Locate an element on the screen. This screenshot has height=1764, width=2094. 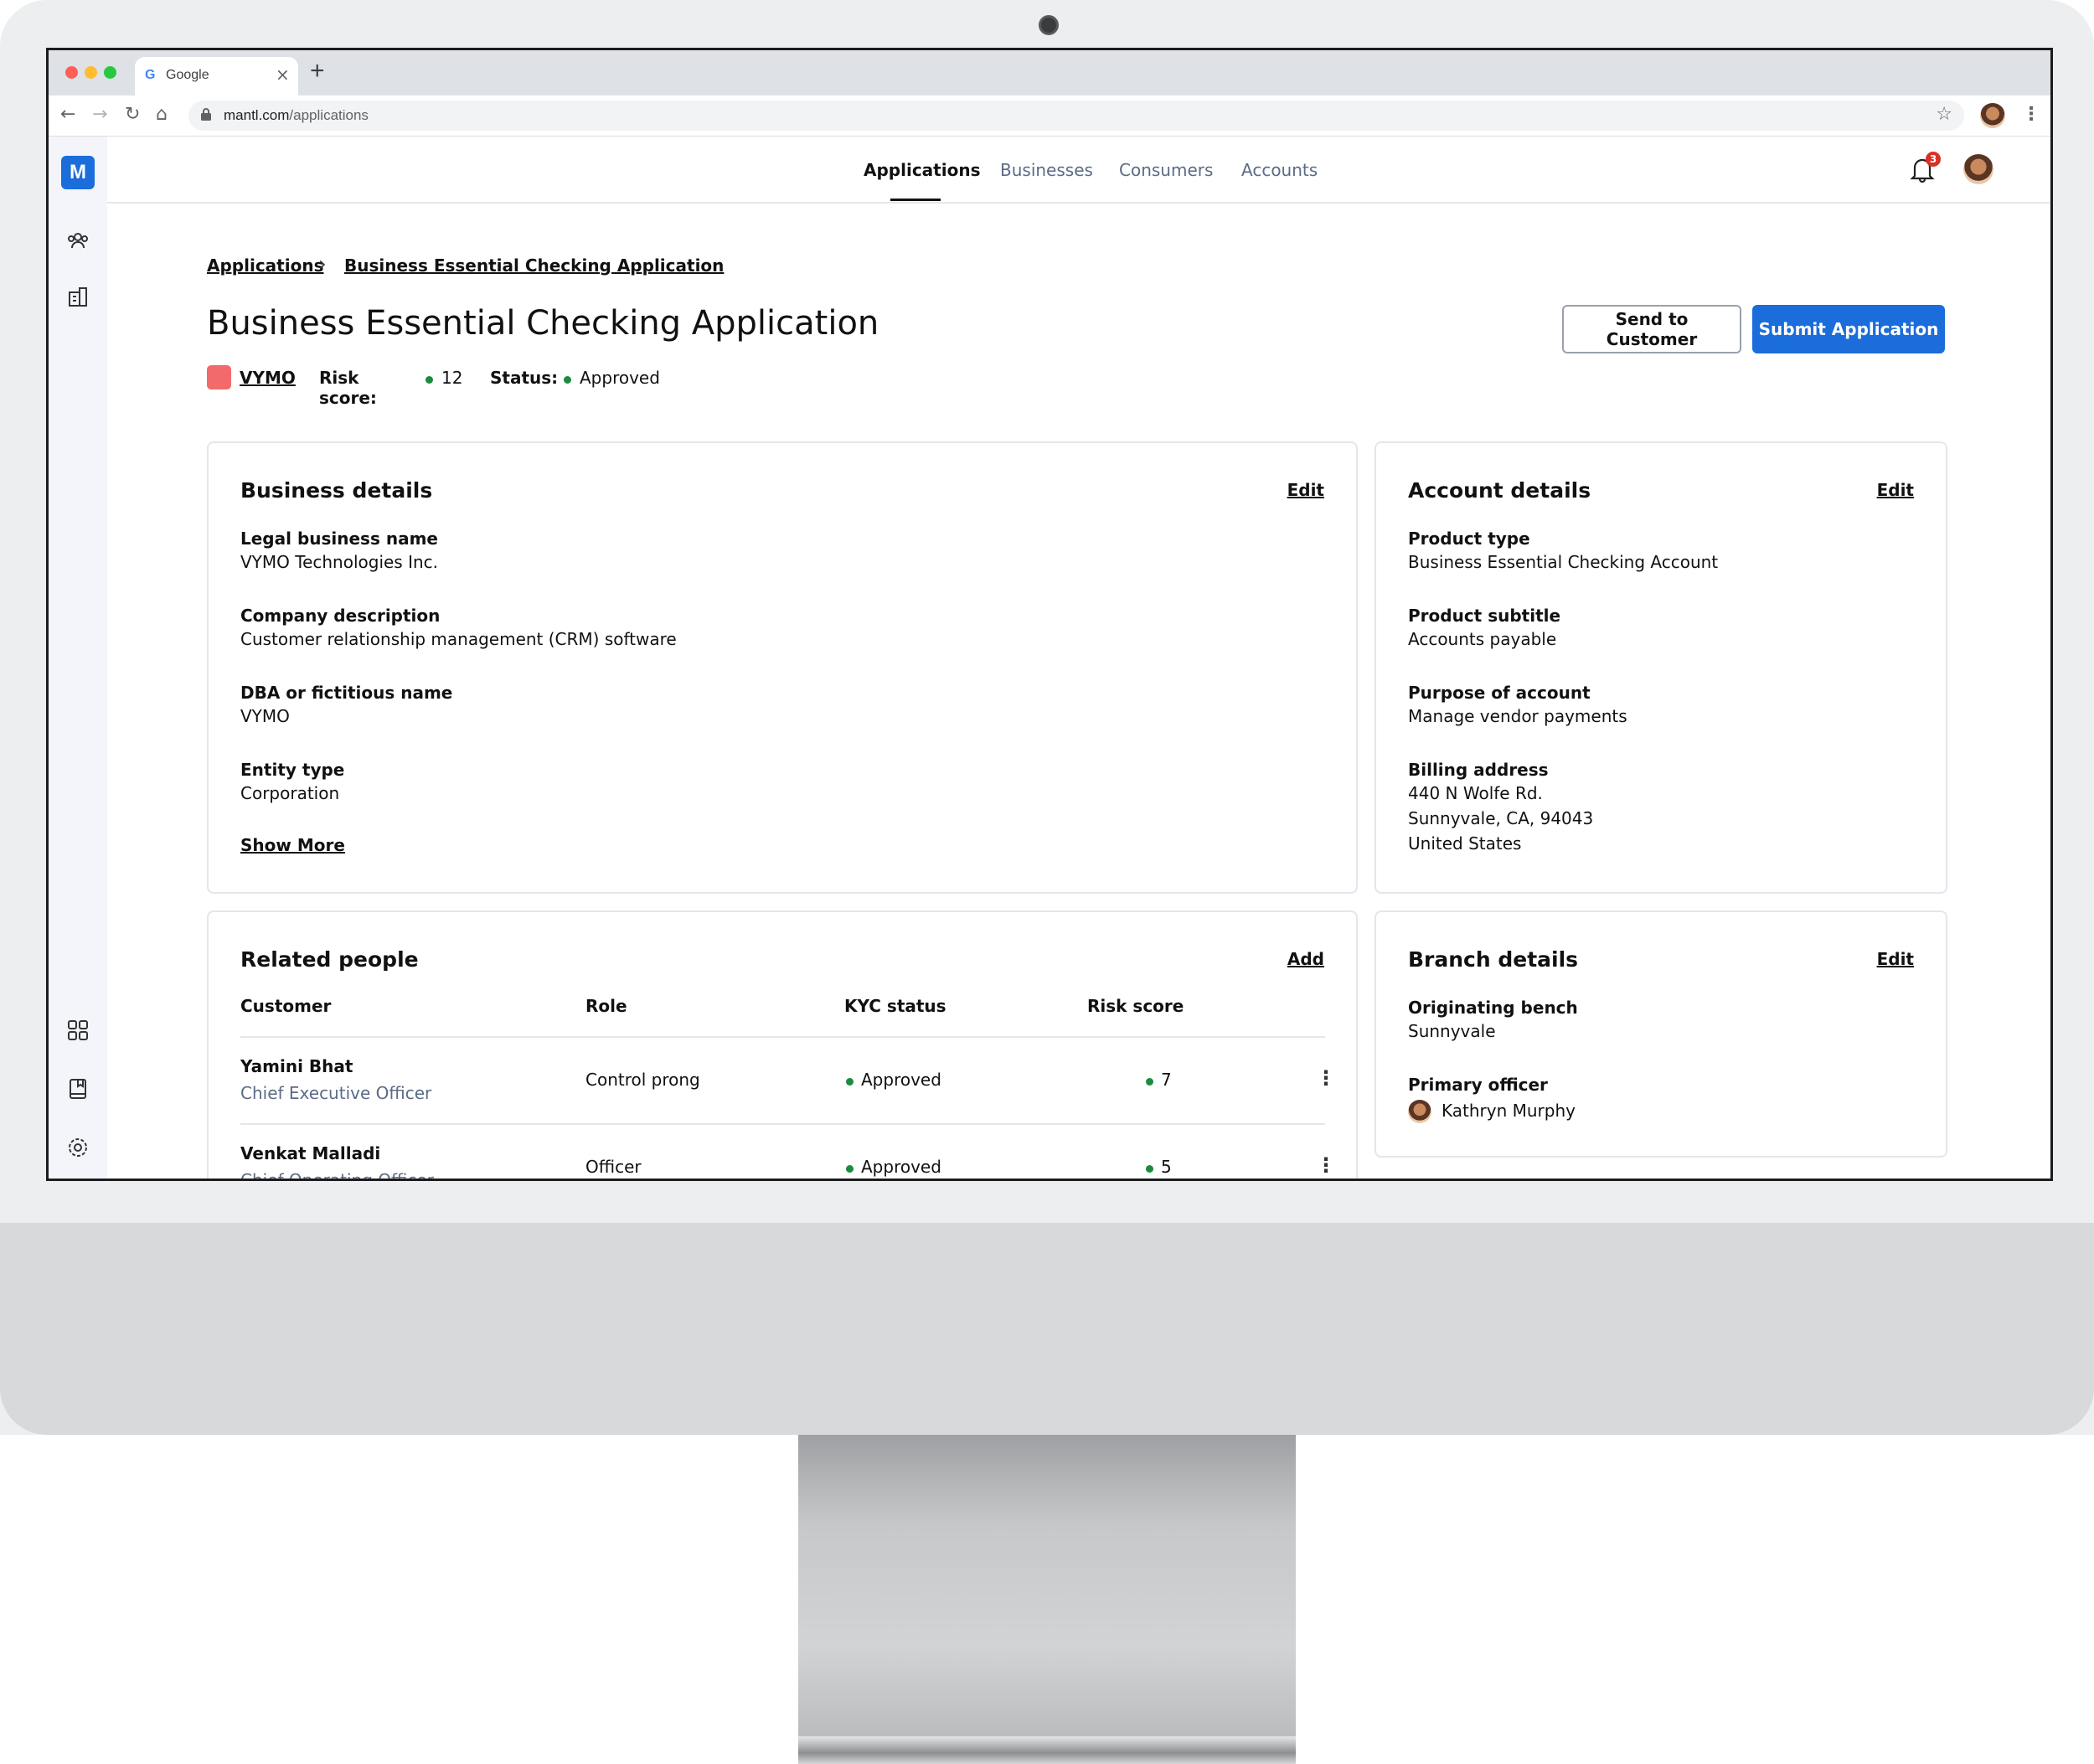
browser-profile-avatar is located at coordinates (1992, 116).